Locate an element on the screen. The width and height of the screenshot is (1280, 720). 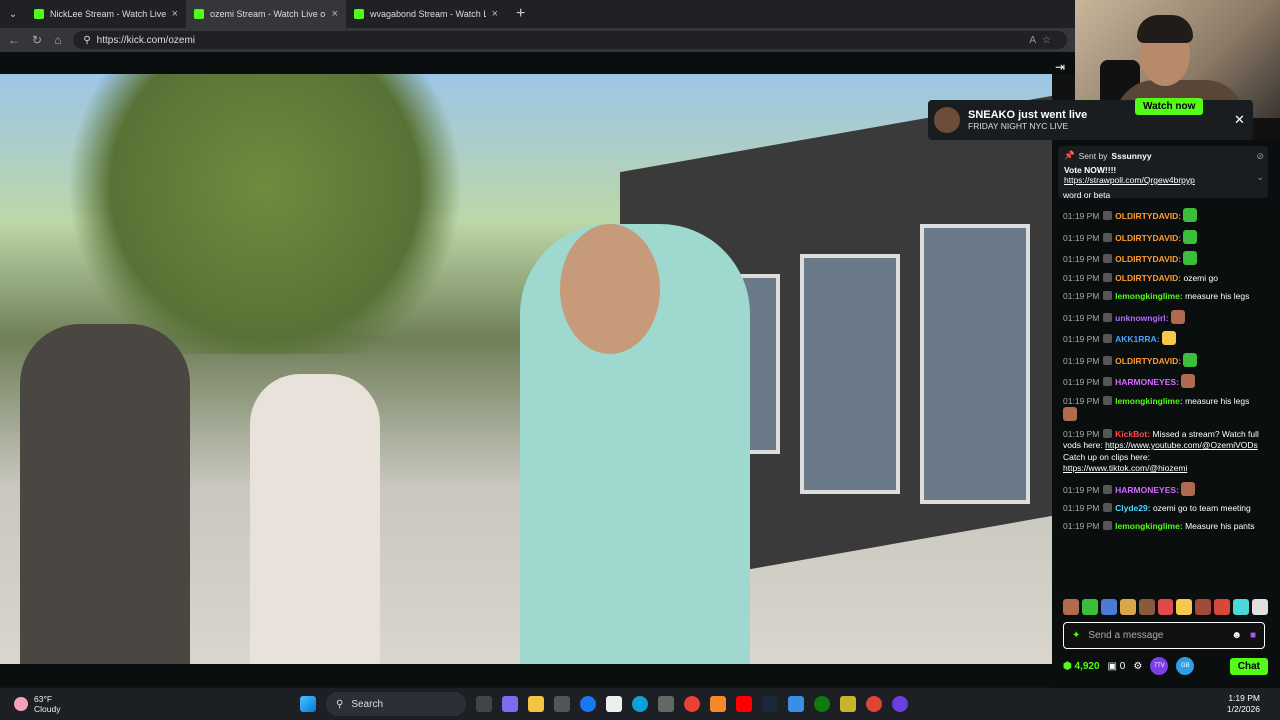
back-arrow-icon: ← is located at coordinates (14, 40).